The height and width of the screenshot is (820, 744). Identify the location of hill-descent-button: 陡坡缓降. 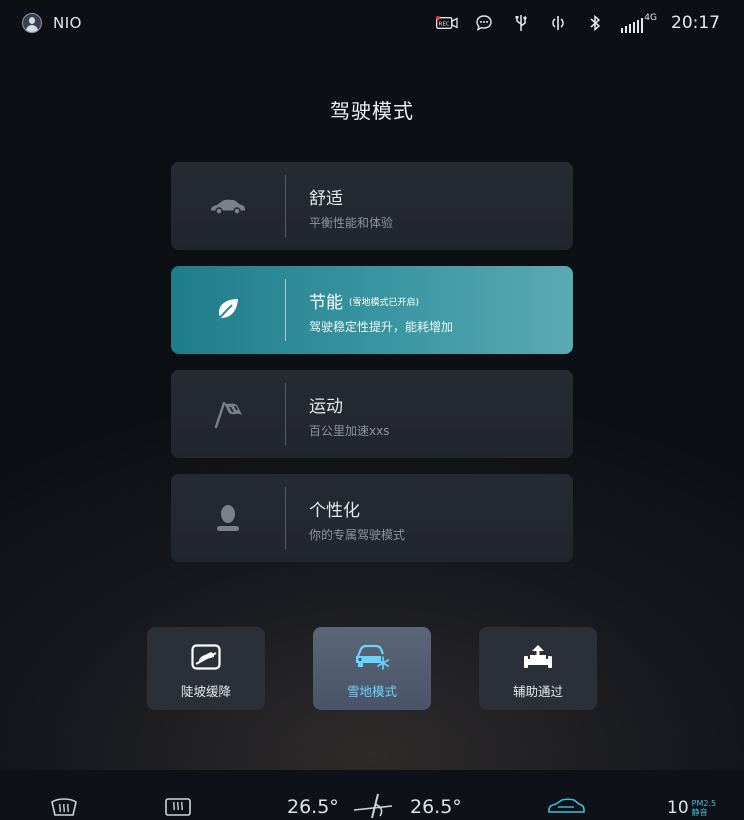
(206, 668).